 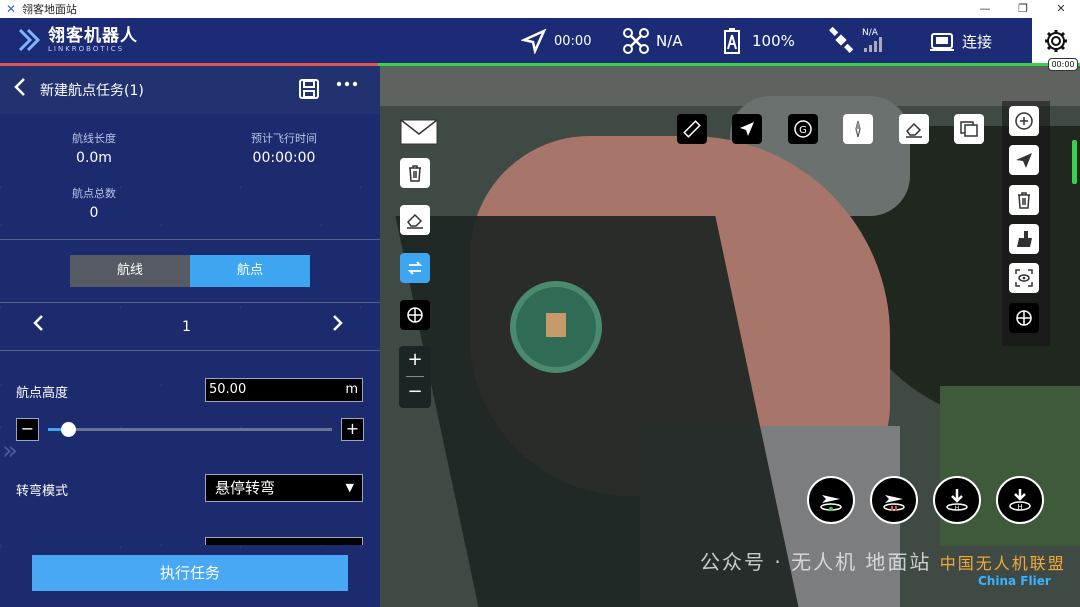 What do you see at coordinates (858, 129) in the screenshot?
I see `compass-button` at bounding box center [858, 129].